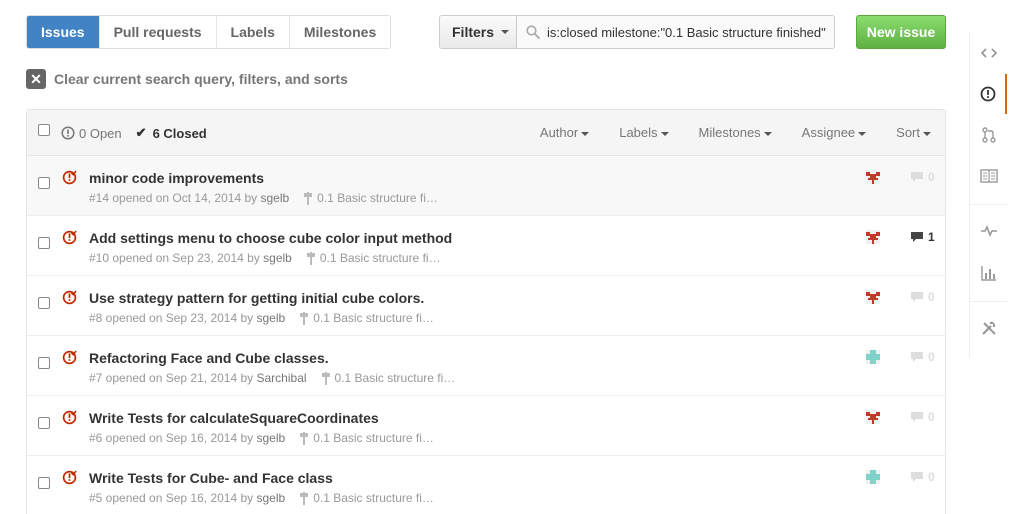  Describe the element at coordinates (644, 132) in the screenshot. I see `labels-filter: Labels` at that location.